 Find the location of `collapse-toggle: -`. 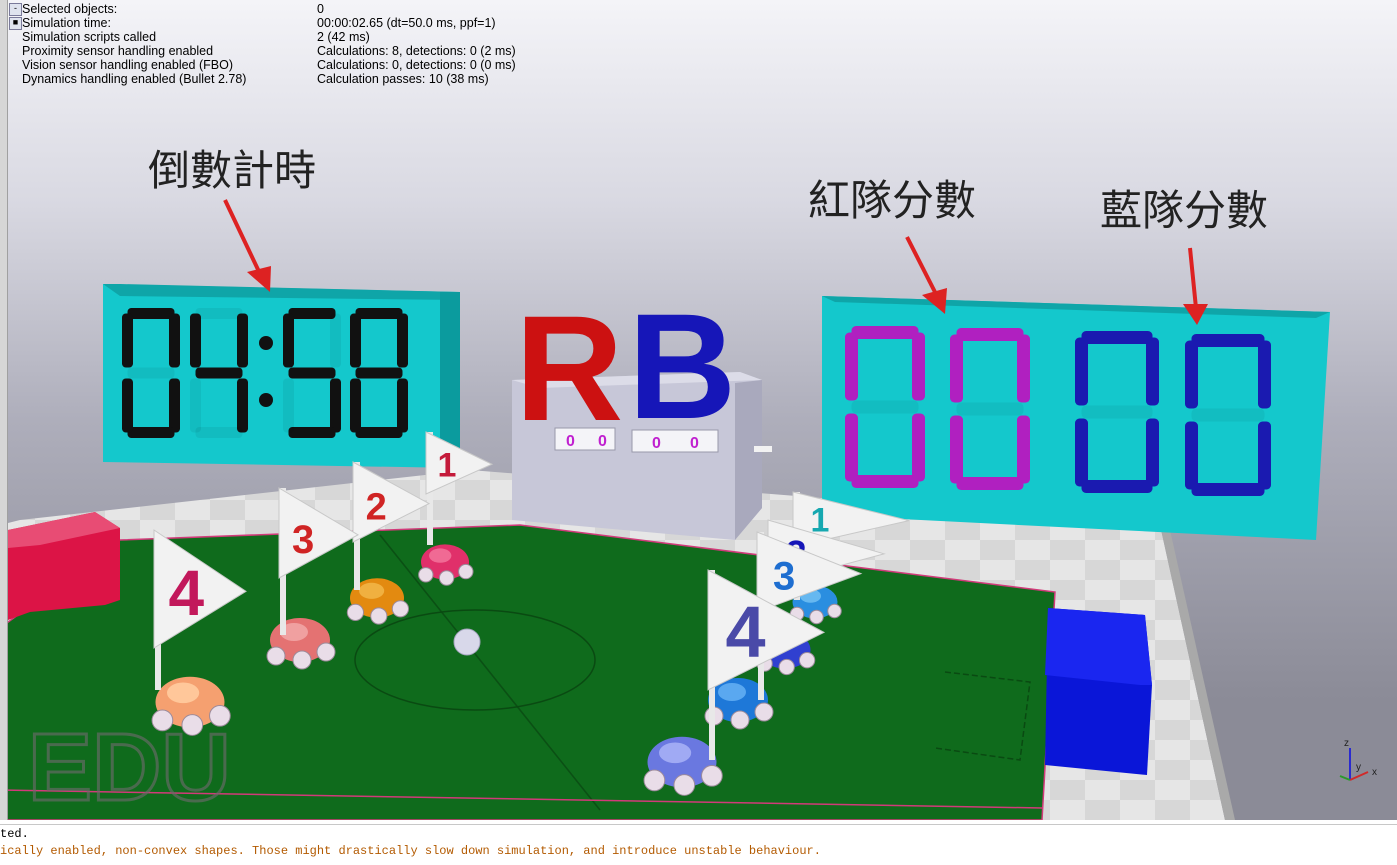

collapse-toggle: - is located at coordinates (15, 9).